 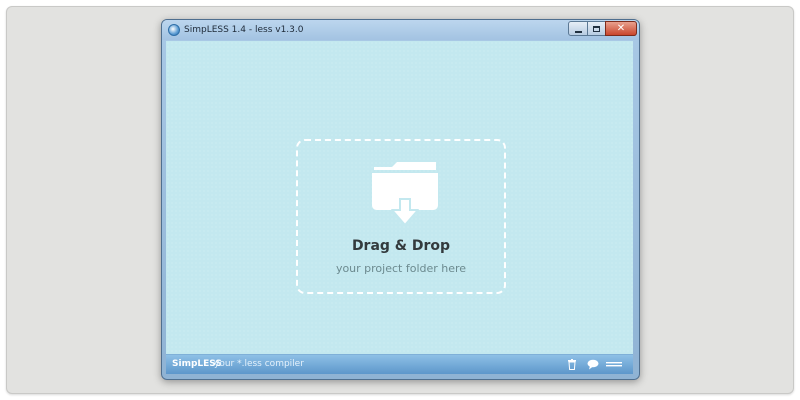 I want to click on folder-download-icon, so click(x=405, y=194).